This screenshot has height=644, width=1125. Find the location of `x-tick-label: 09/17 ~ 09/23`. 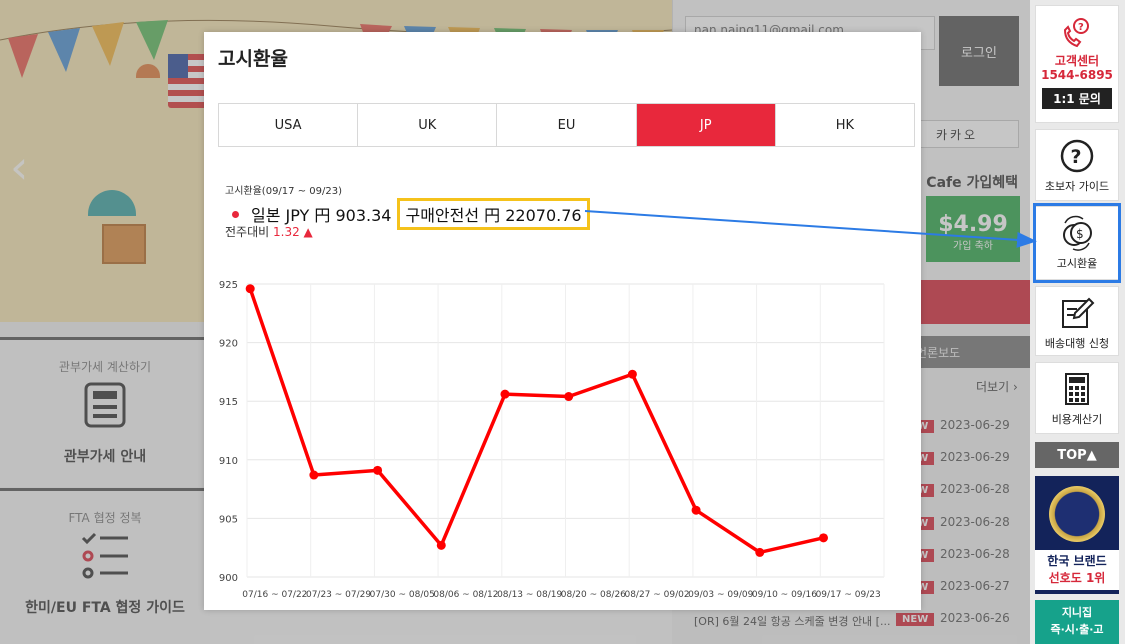

x-tick-label: 09/17 ~ 09/23 is located at coordinates (848, 595).